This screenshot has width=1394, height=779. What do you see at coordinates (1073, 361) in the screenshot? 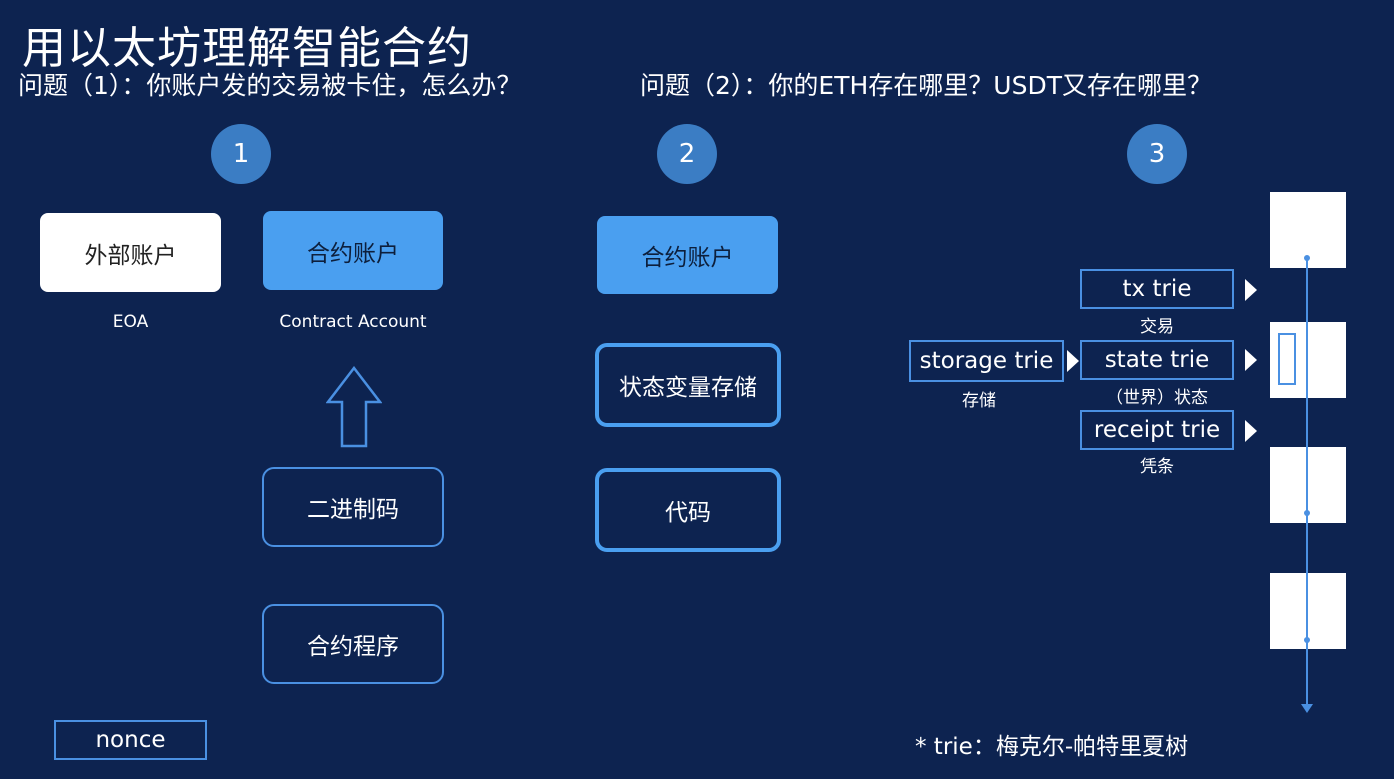
I see `storage-arrow-icon` at bounding box center [1073, 361].